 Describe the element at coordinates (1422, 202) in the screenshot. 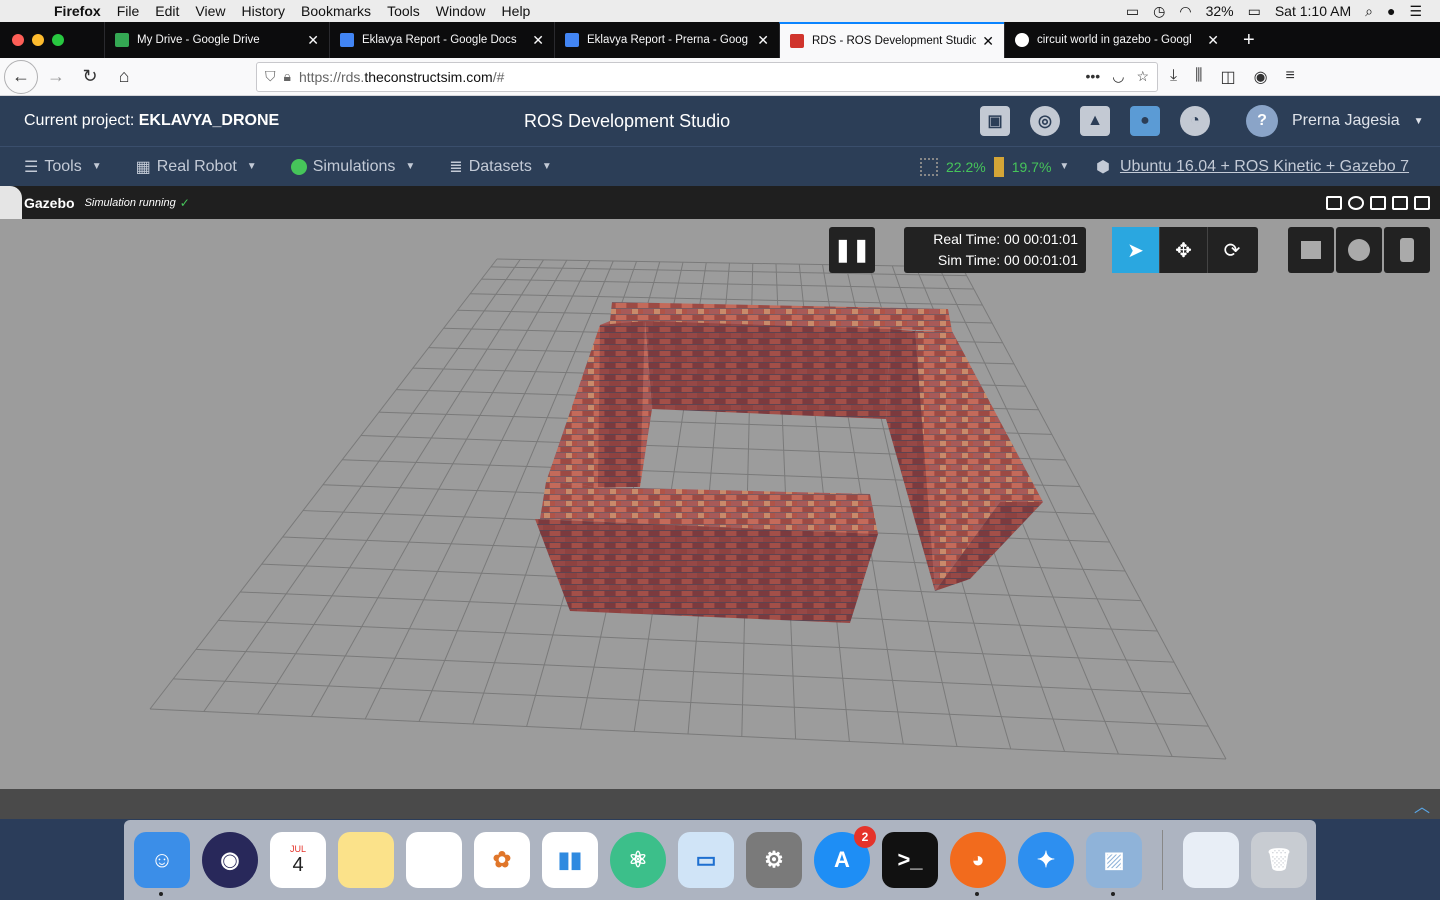

I see `close-panel-icon` at that location.